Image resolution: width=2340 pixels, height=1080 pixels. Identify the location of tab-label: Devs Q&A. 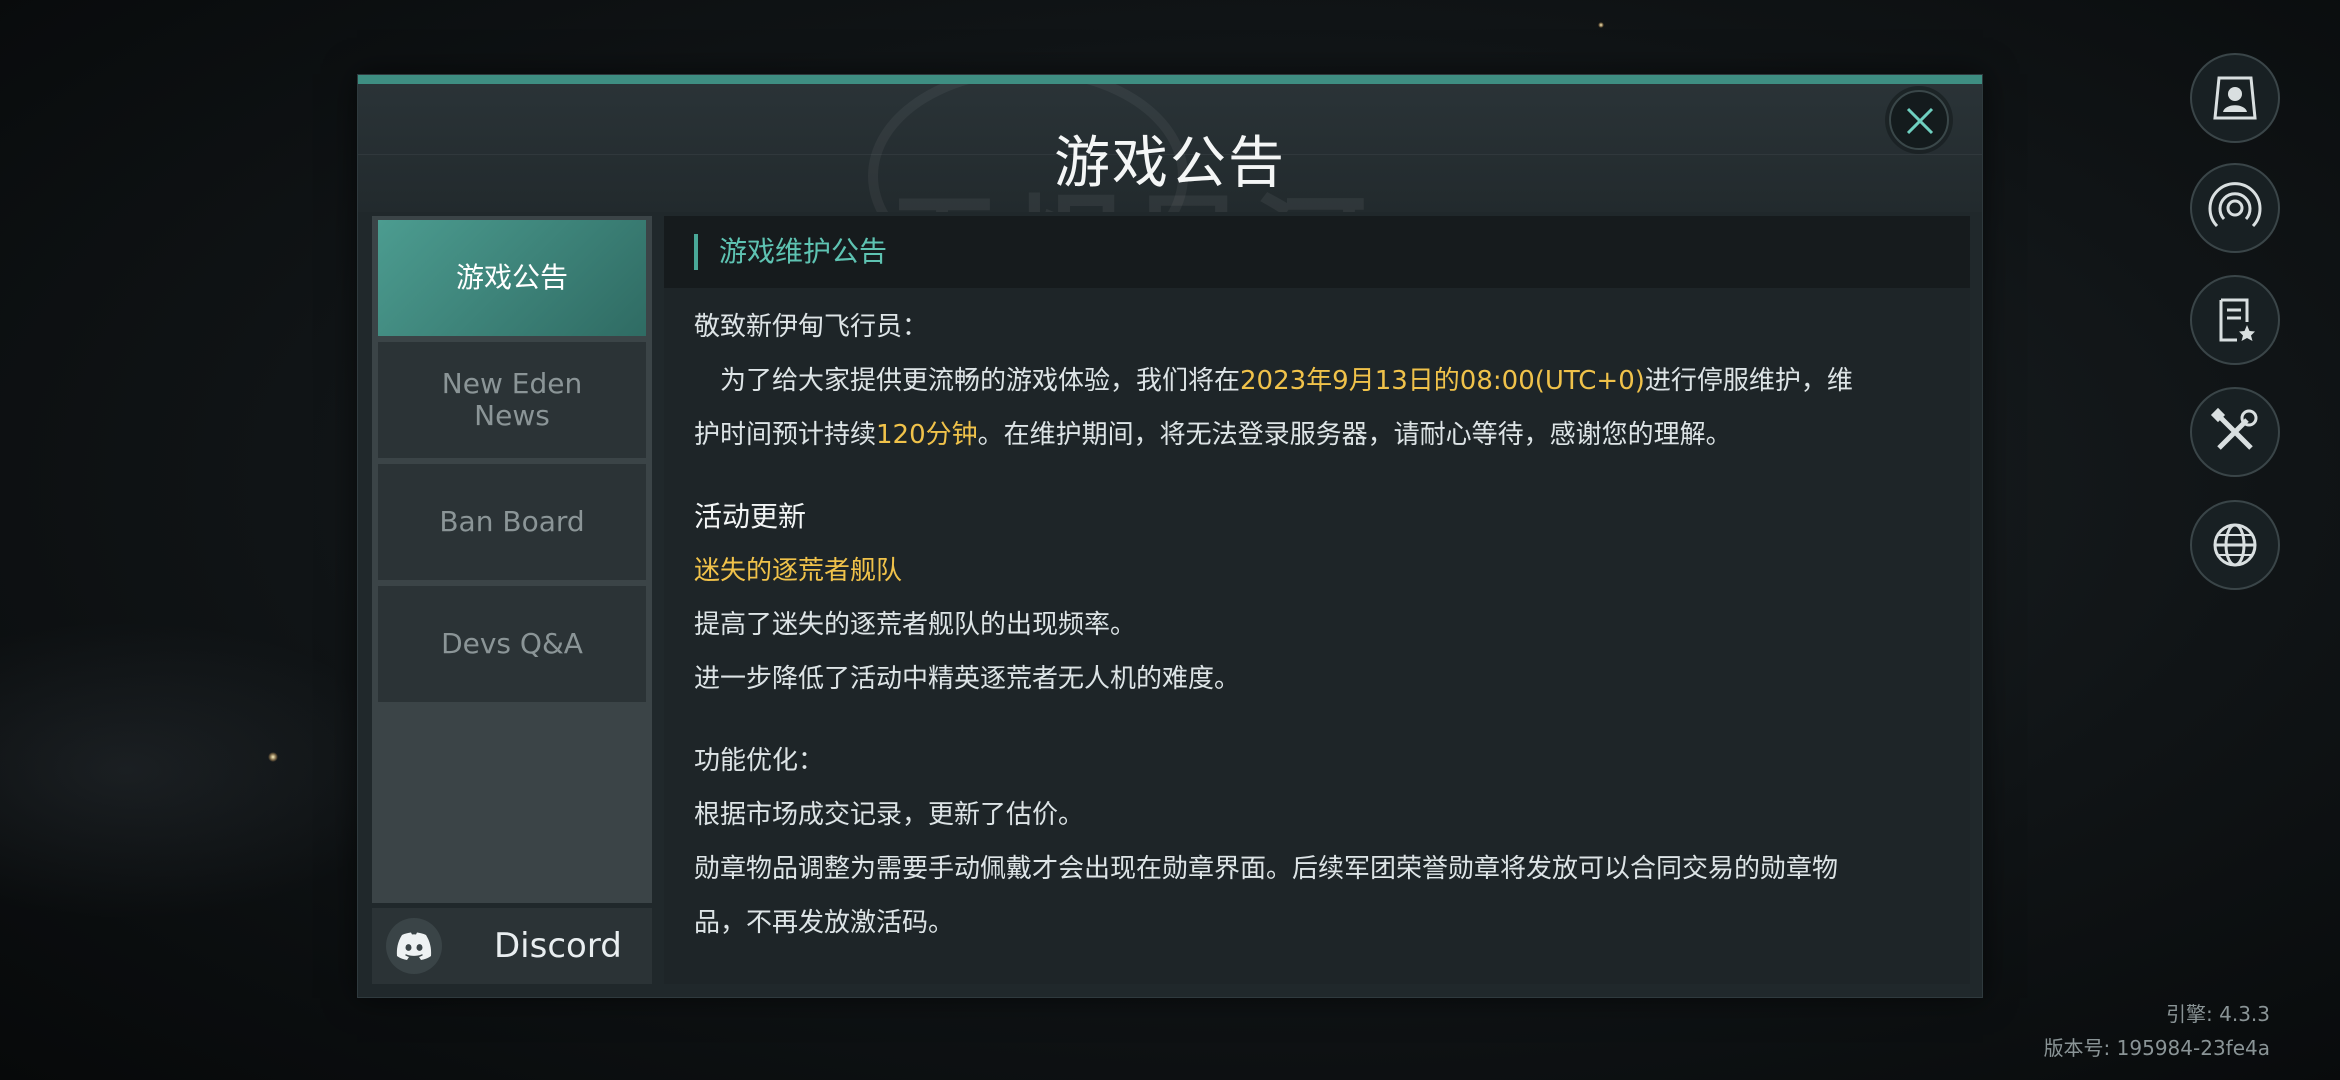
(512, 643).